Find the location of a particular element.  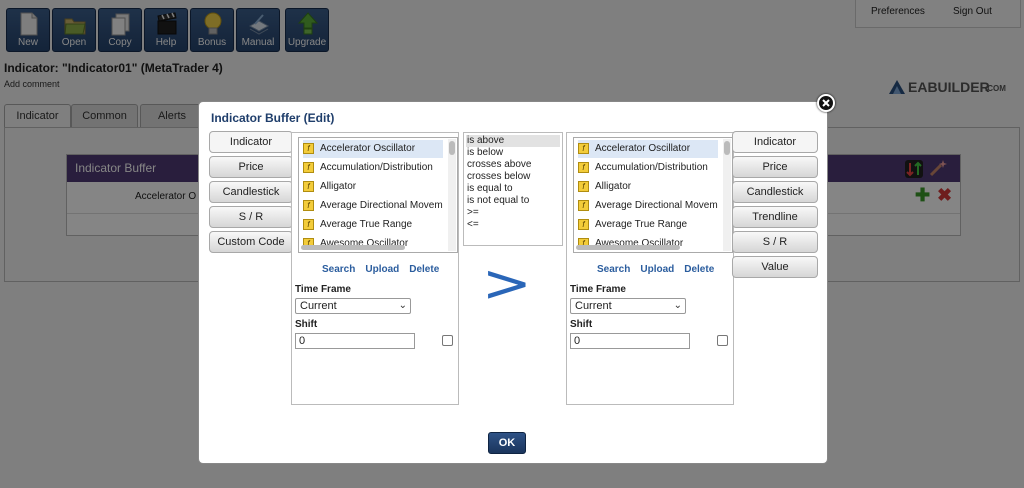

left-shift-checkbox is located at coordinates (447, 340).